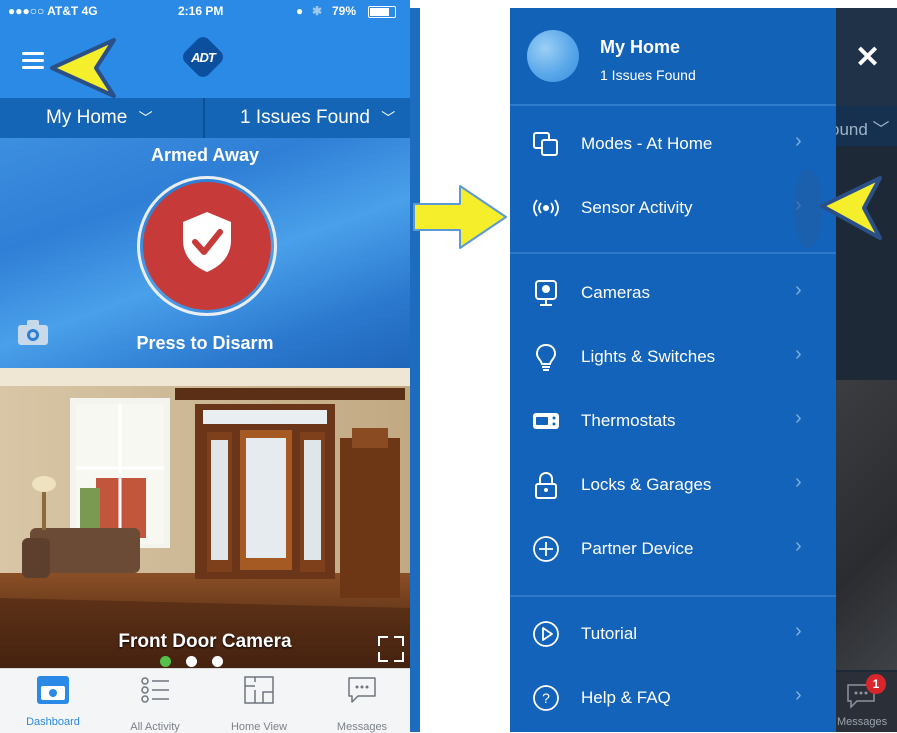 Image resolution: width=897 pixels, height=733 pixels. I want to click on menu-item-label: Sensor Activity, so click(637, 207).